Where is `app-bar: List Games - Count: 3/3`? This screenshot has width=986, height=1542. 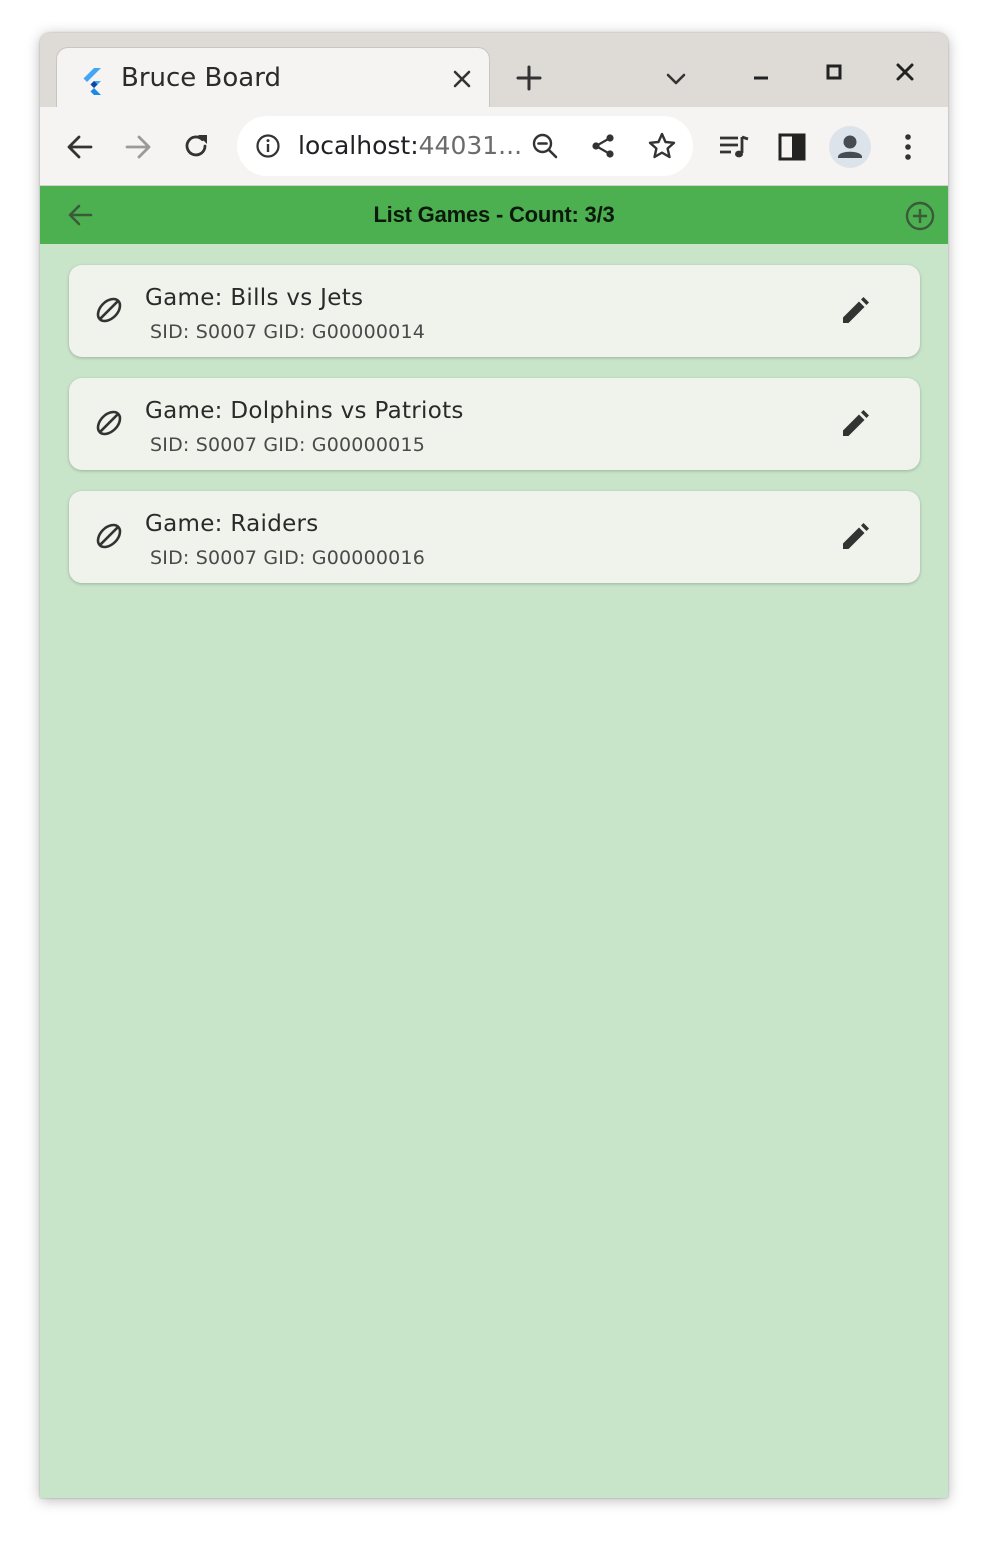 app-bar: List Games - Count: 3/3 is located at coordinates (494, 215).